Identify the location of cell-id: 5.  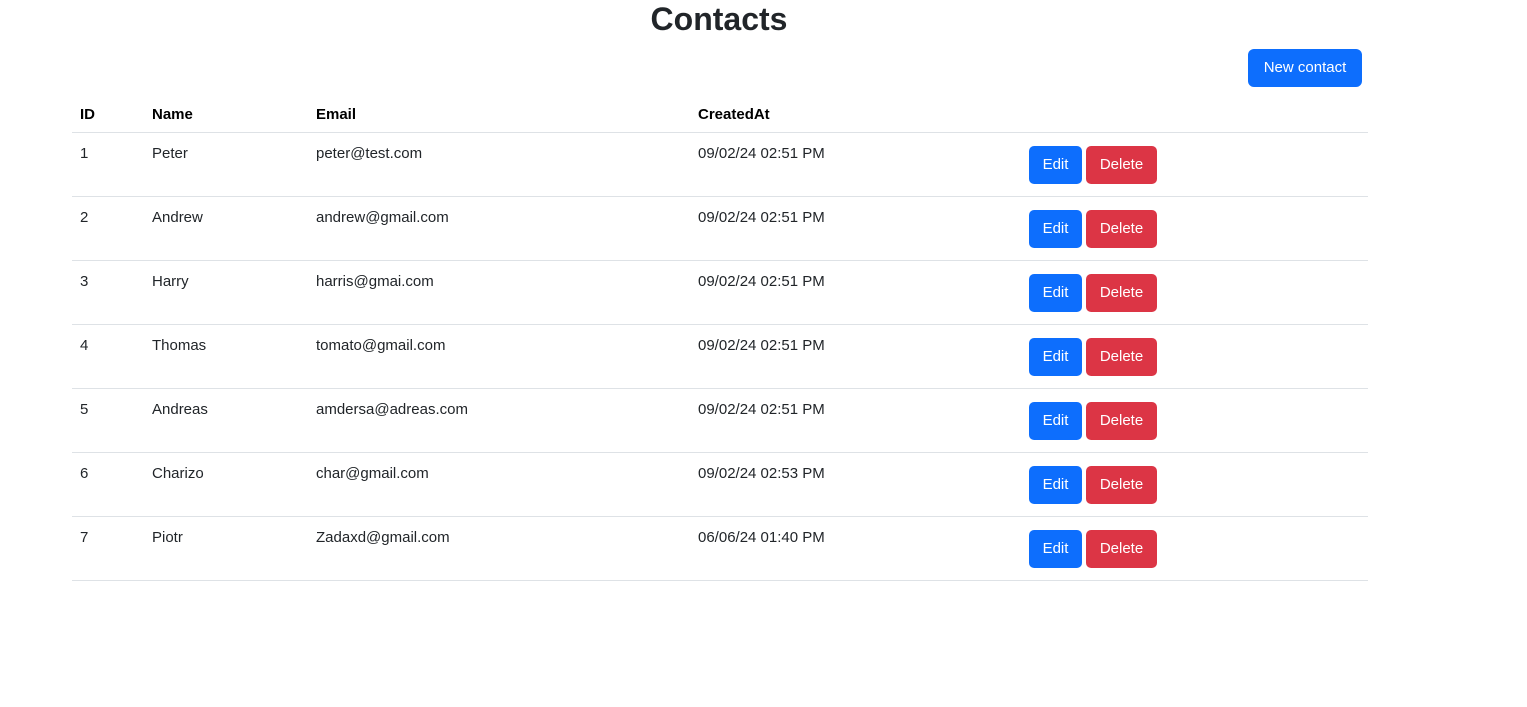
(108, 420).